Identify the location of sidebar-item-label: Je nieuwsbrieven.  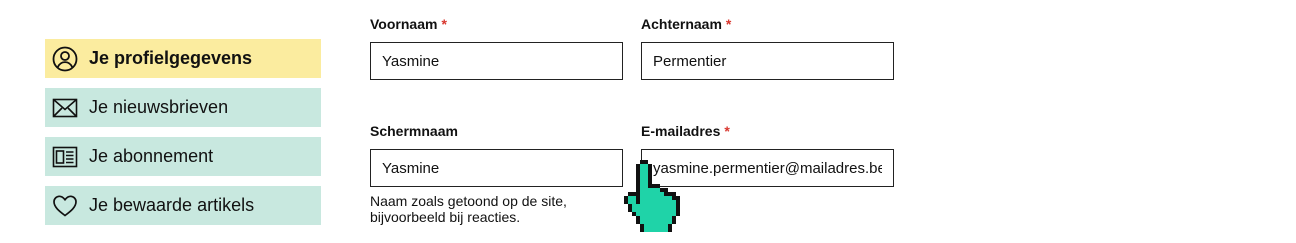
(159, 107).